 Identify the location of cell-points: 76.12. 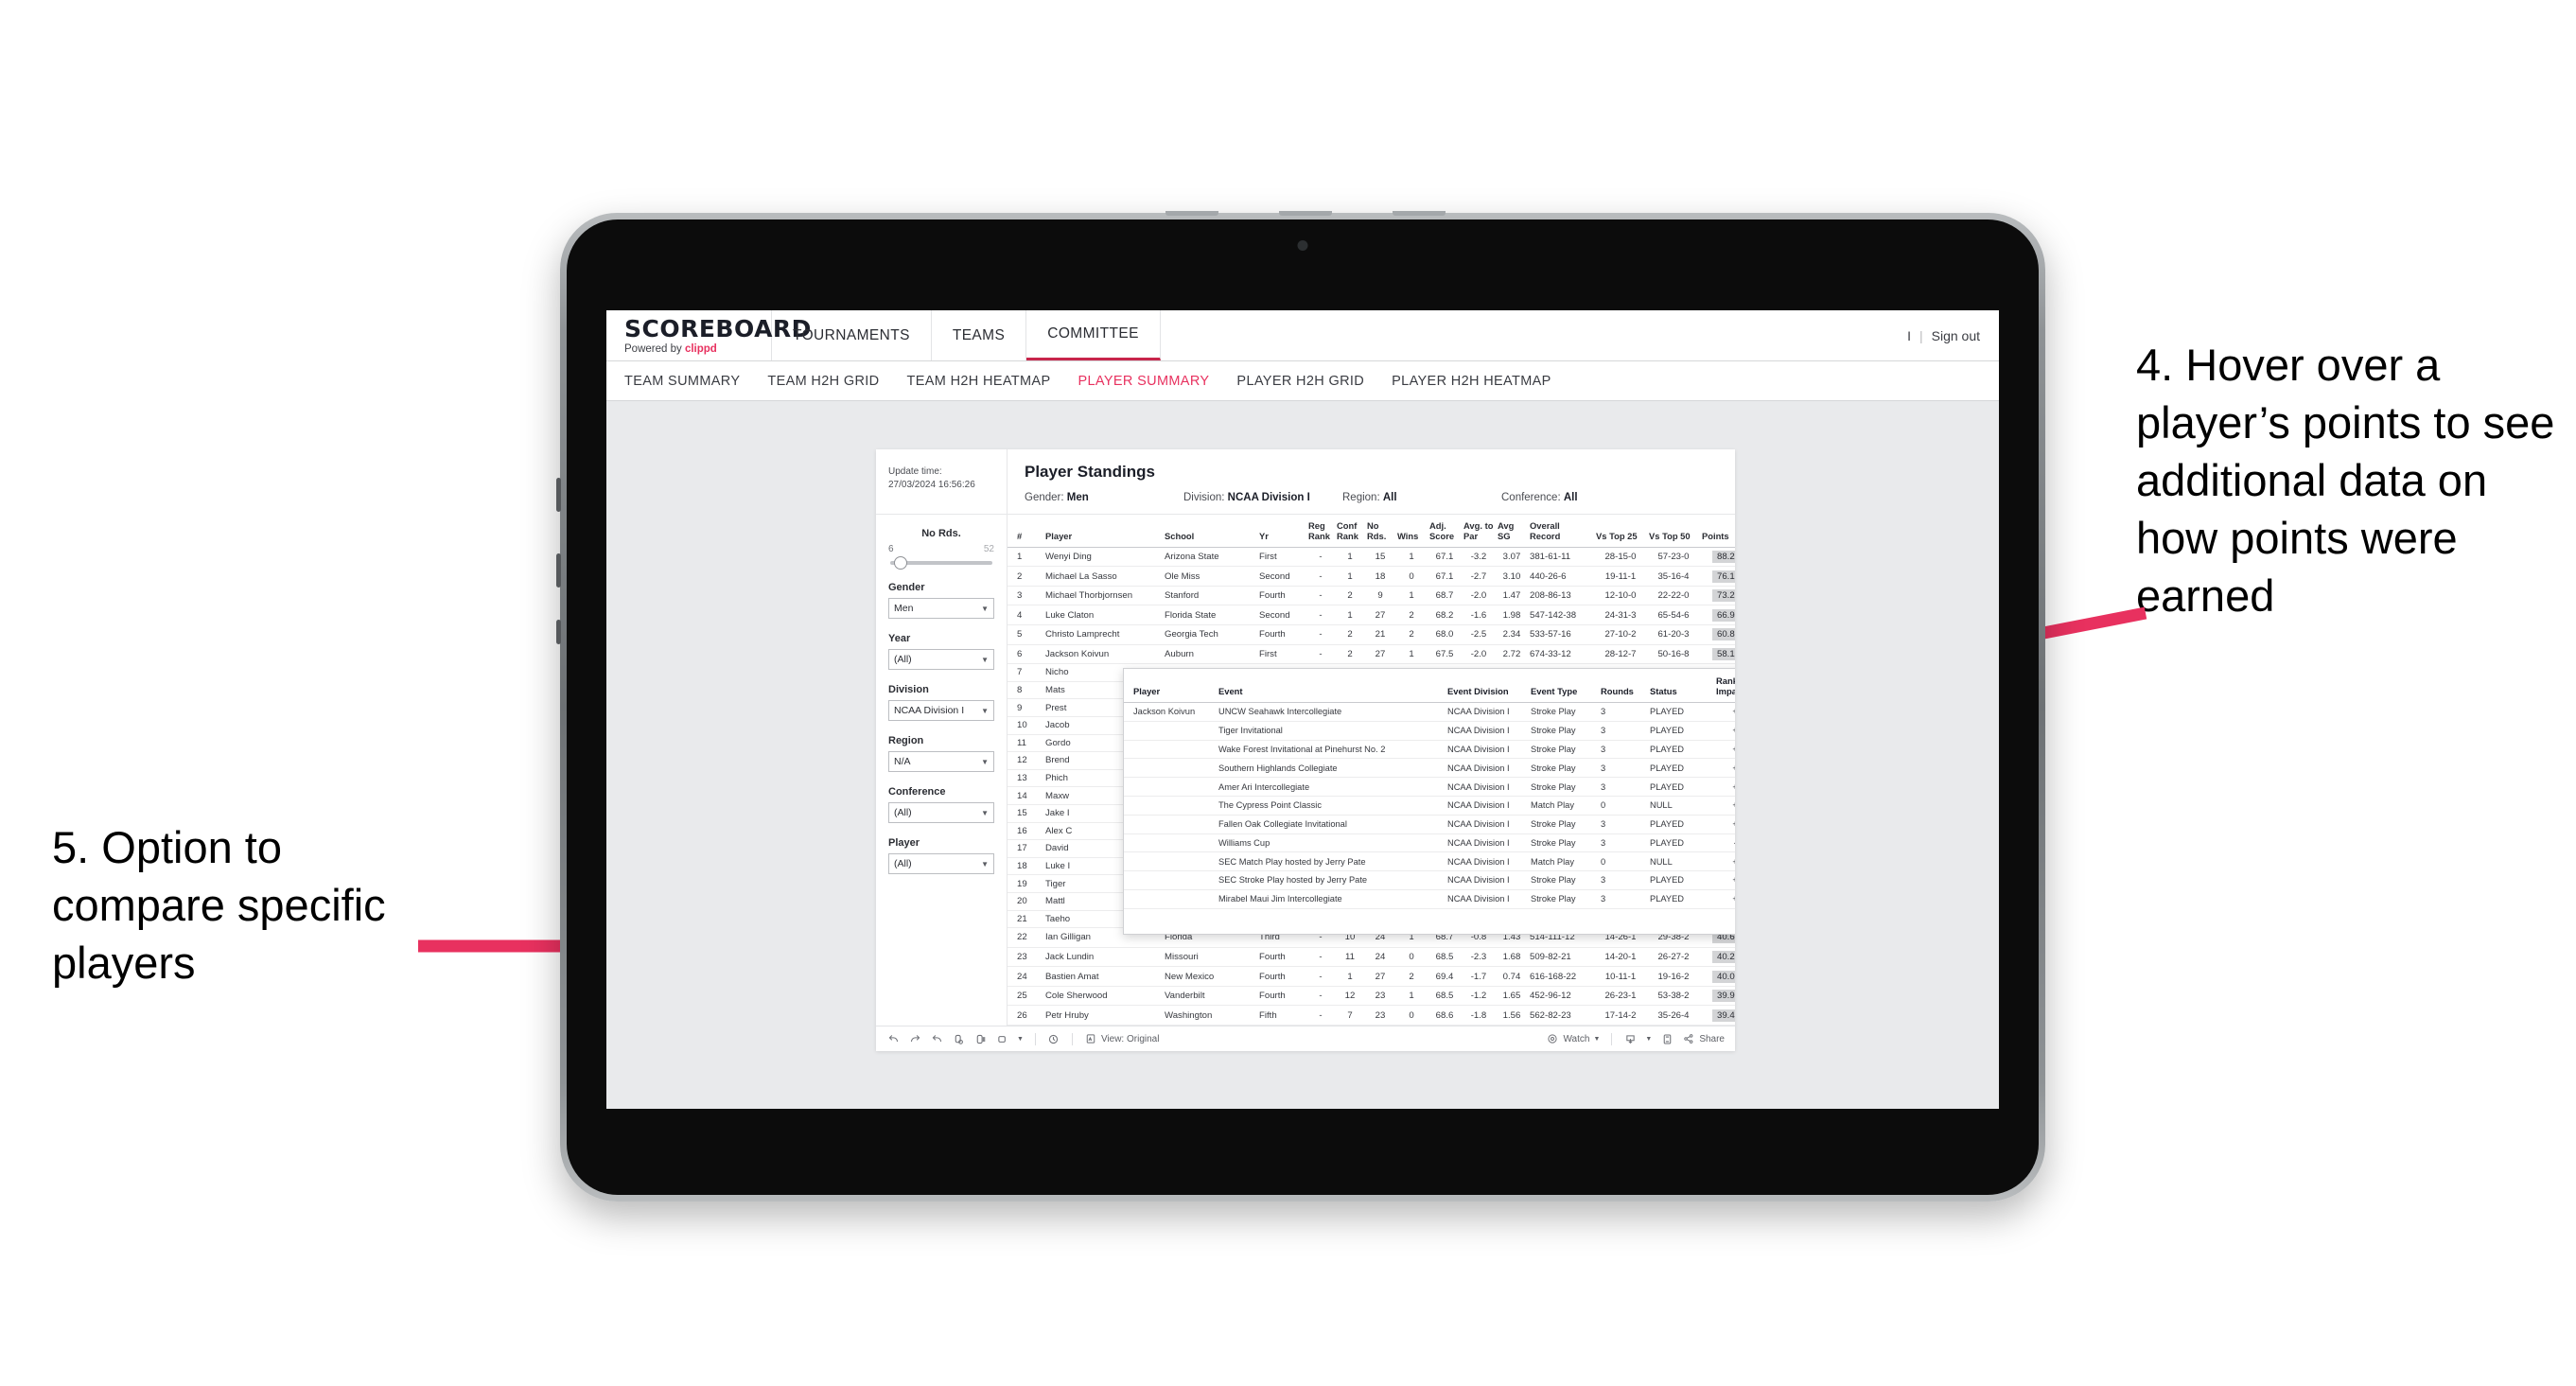
(1718, 576).